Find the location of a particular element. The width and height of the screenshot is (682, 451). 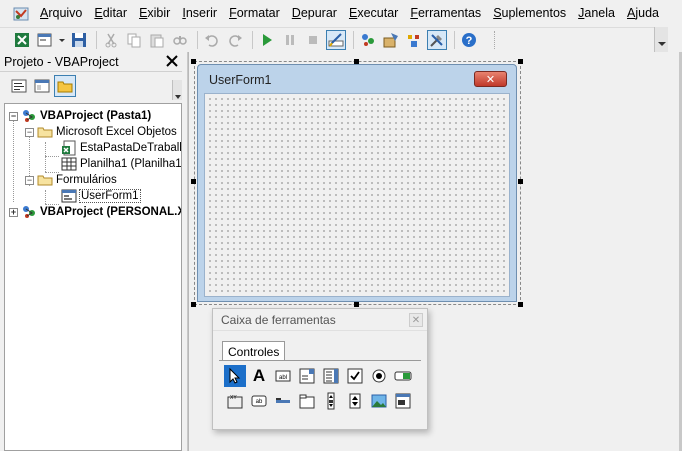

label-tool-glyph: A is located at coordinates (259, 375).